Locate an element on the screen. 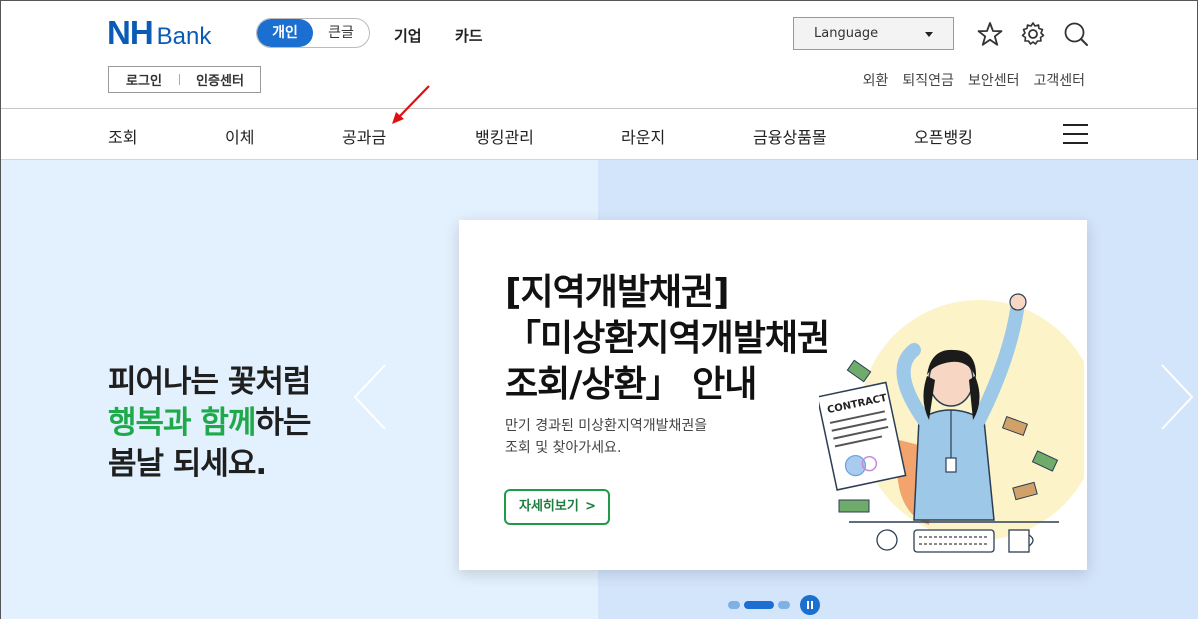 The height and width of the screenshot is (619, 1198). language-select: Language is located at coordinates (873, 33).